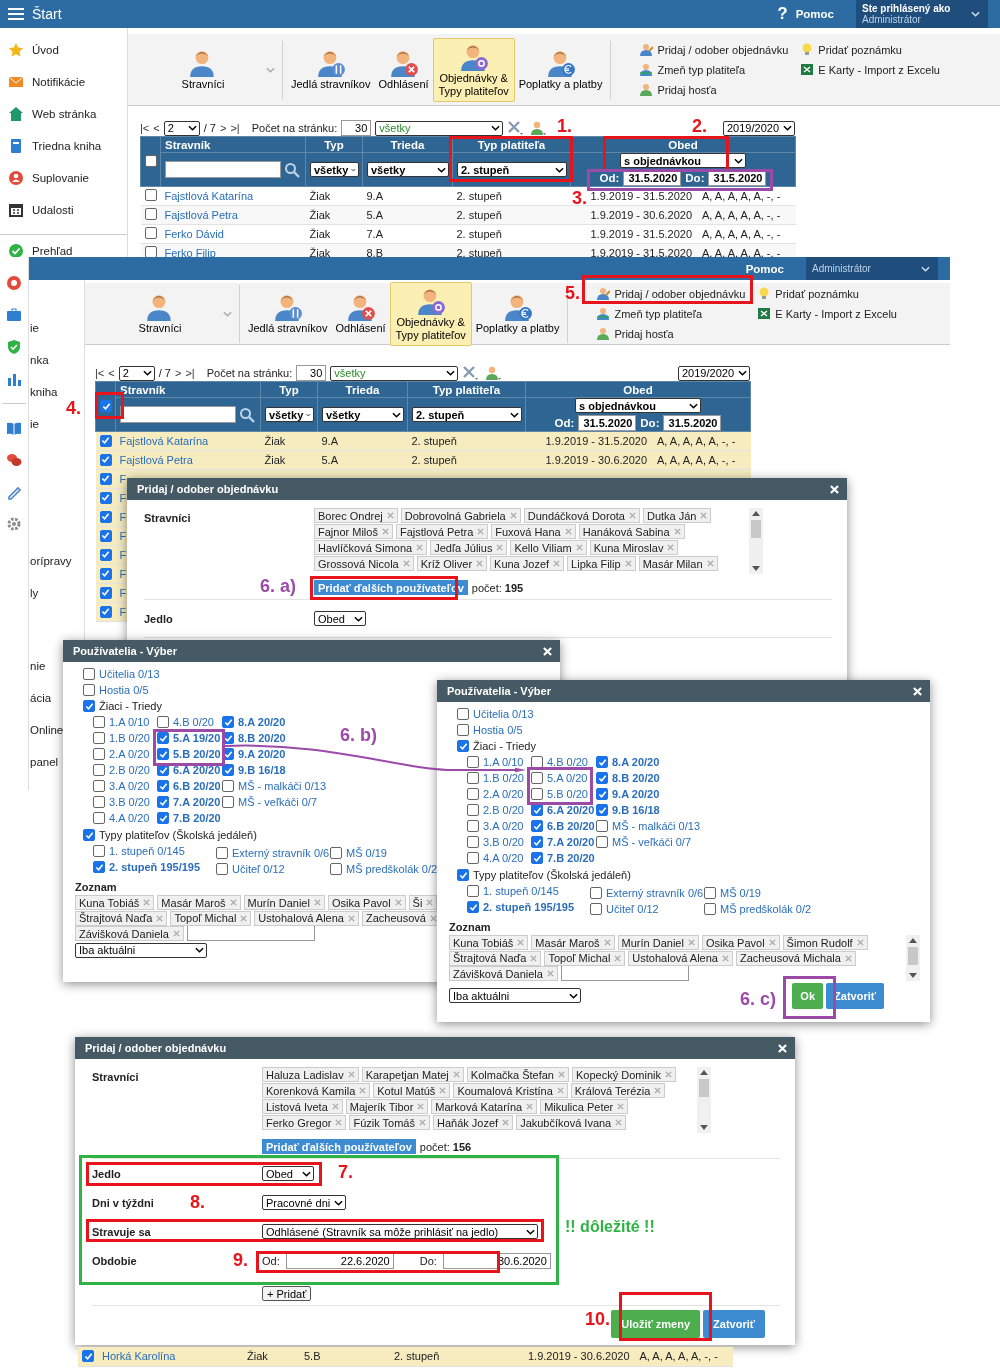  Describe the element at coordinates (14, 379) in the screenshot. I see `bar-chart-icon` at that location.